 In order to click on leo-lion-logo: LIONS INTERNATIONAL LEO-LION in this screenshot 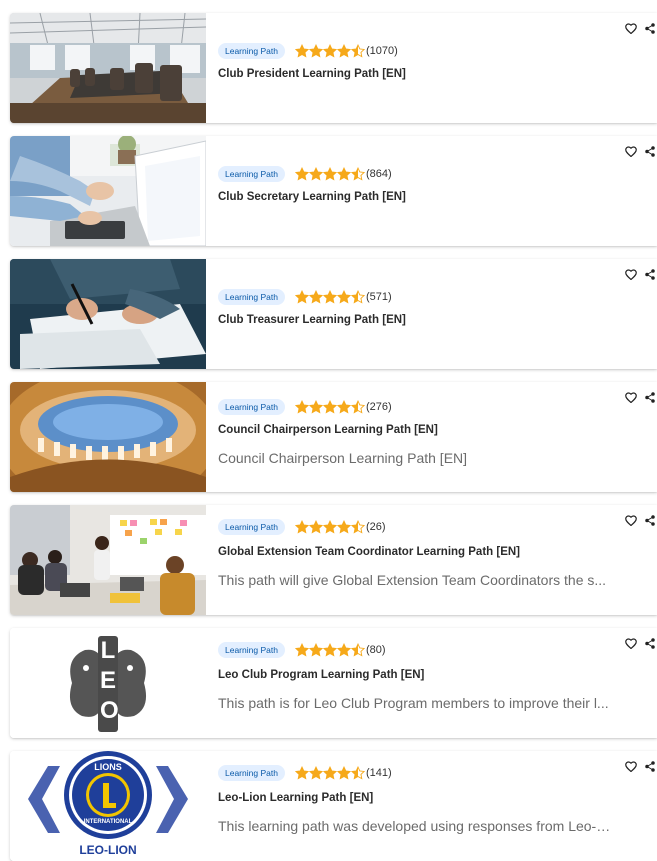, I will do `click(108, 806)`.